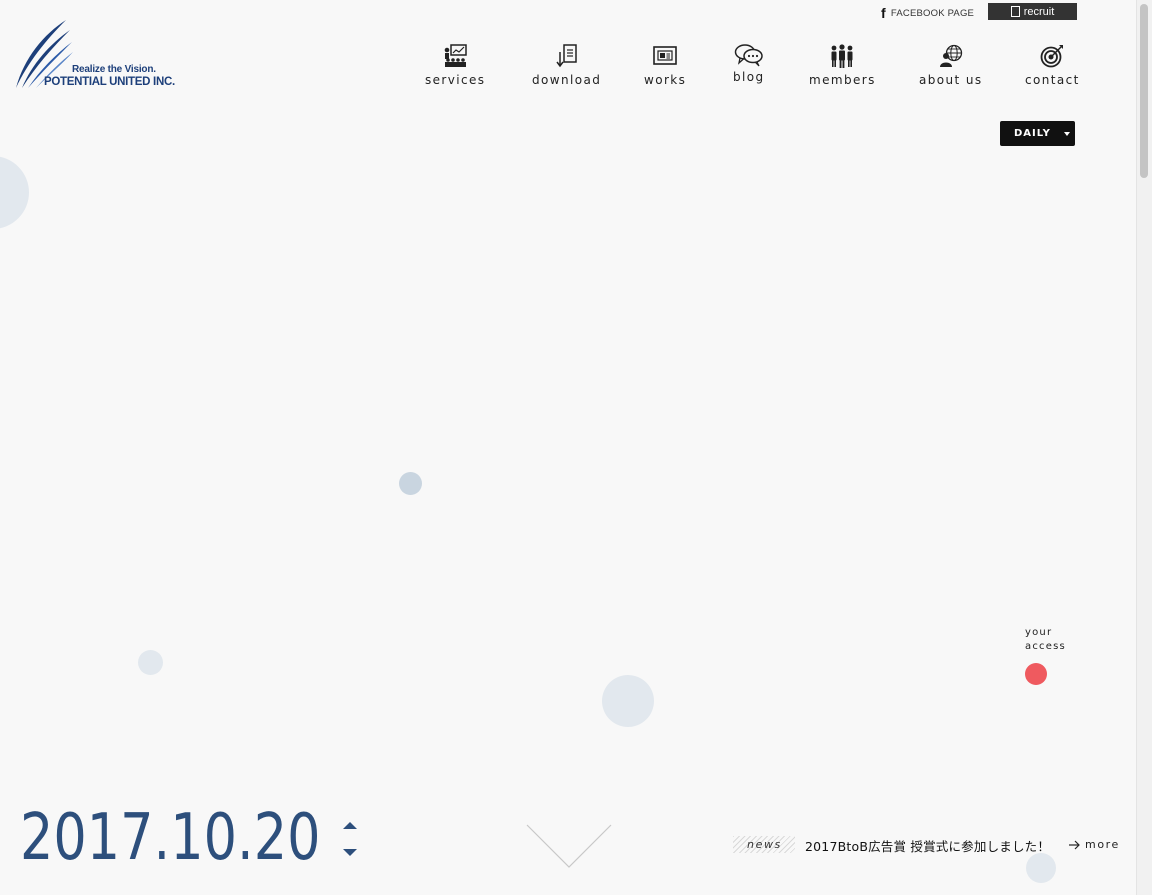 This screenshot has width=1152, height=895. What do you see at coordinates (1050, 640) in the screenshot?
I see `your-access-label: your access` at bounding box center [1050, 640].